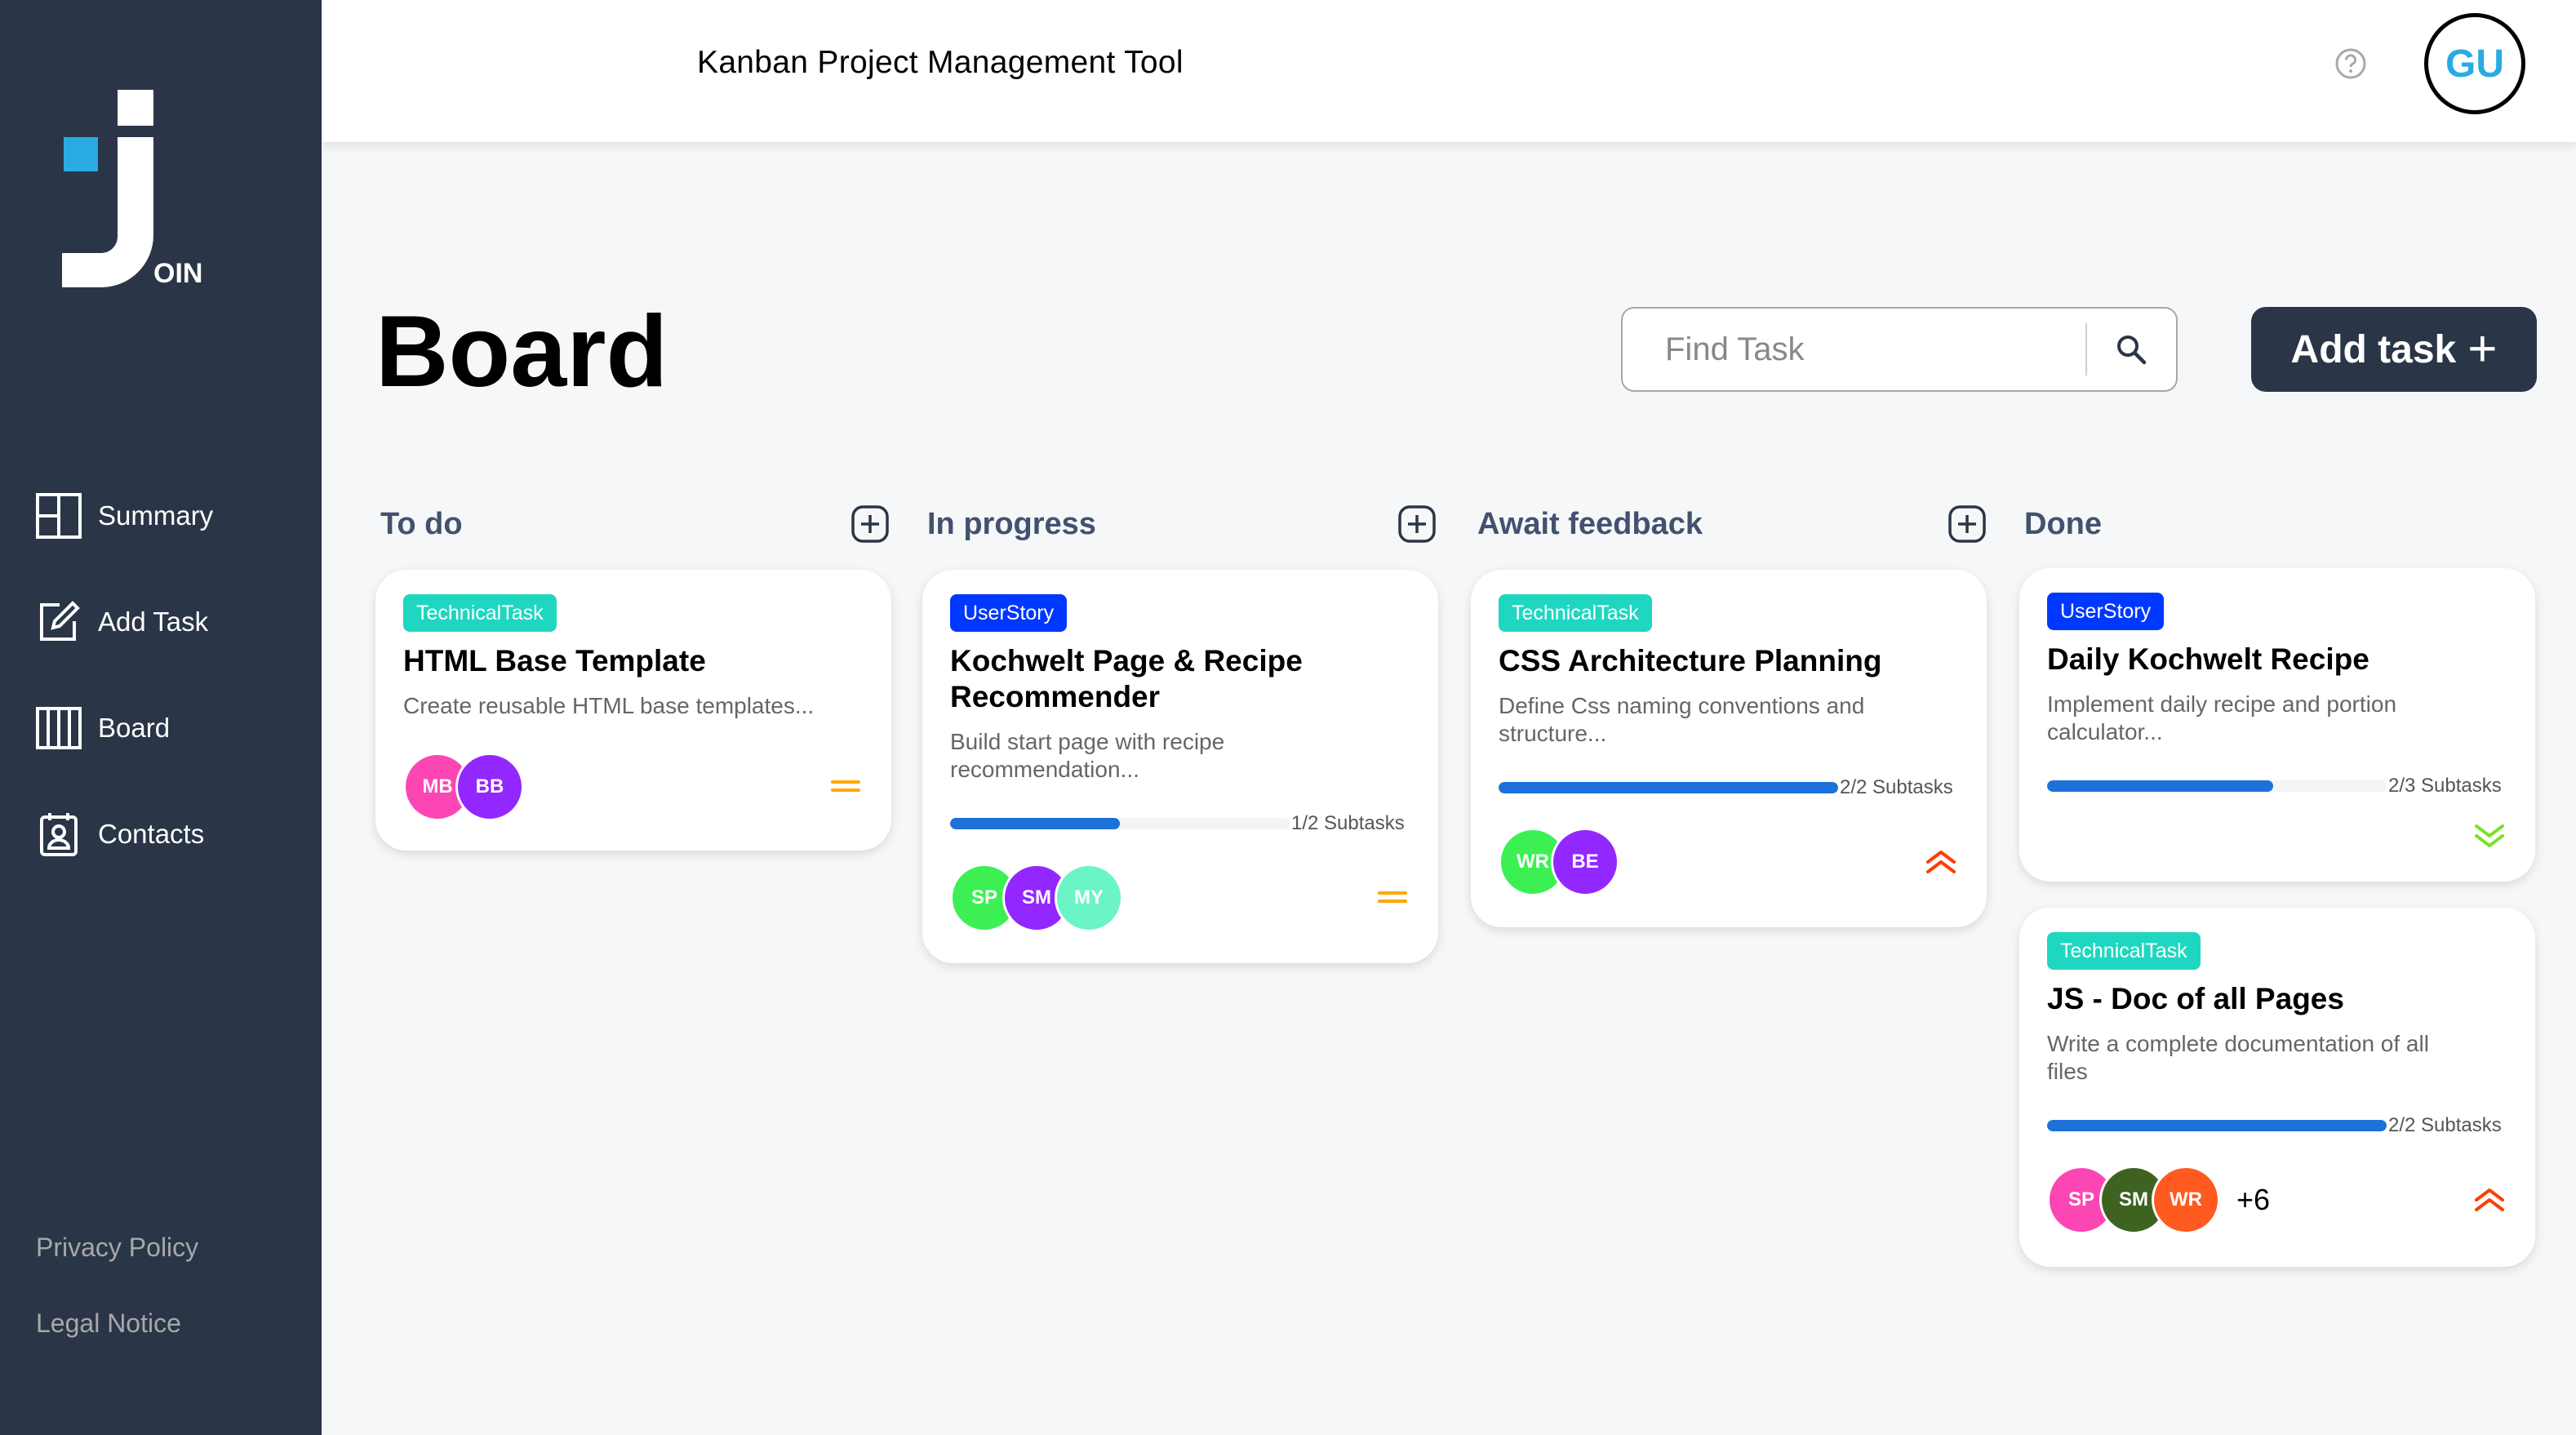  I want to click on join-logo: OIN, so click(121, 189).